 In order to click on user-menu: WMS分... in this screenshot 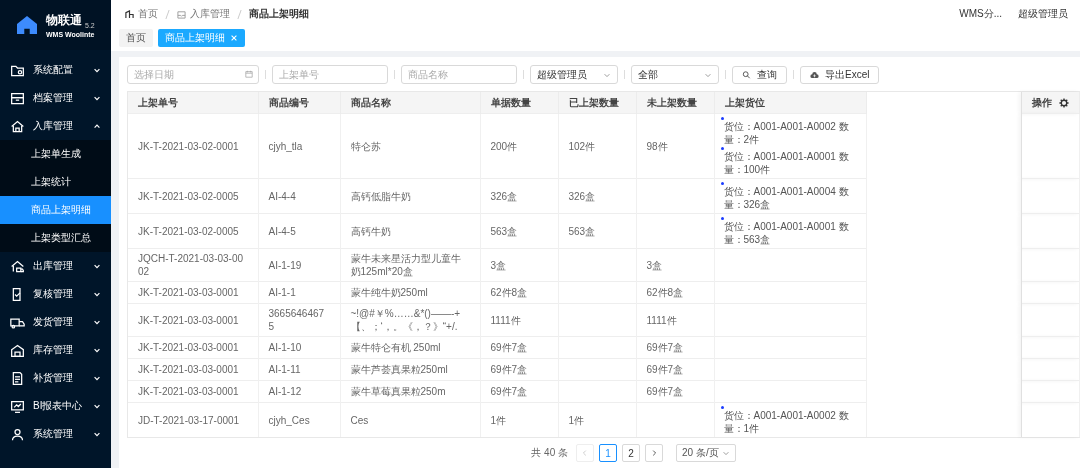, I will do `click(980, 14)`.